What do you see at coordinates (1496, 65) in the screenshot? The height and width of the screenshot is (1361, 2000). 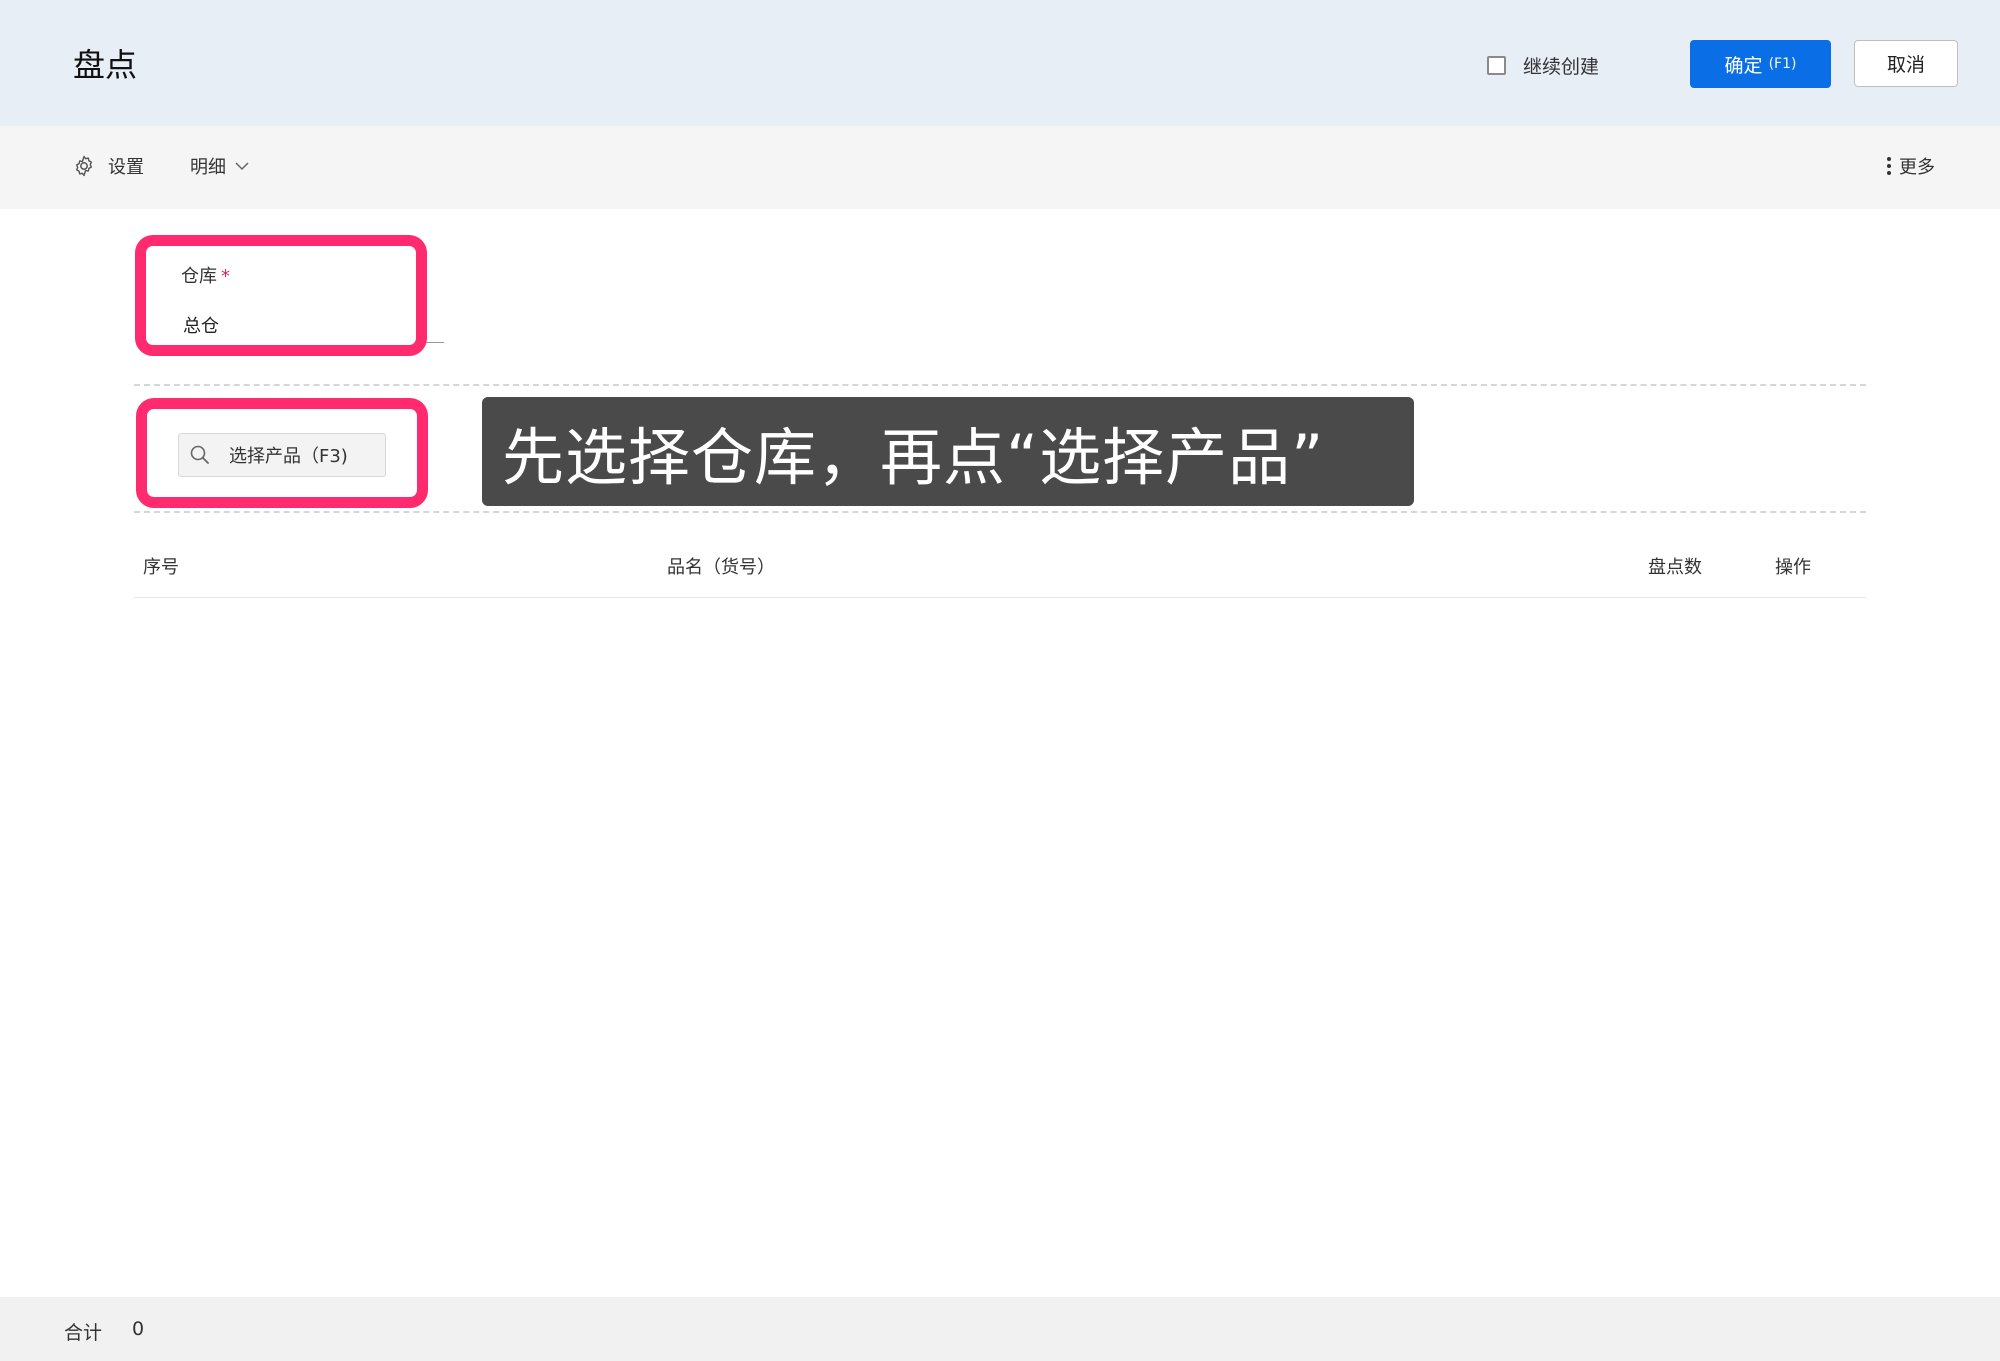 I see `continue-create-checkbox` at bounding box center [1496, 65].